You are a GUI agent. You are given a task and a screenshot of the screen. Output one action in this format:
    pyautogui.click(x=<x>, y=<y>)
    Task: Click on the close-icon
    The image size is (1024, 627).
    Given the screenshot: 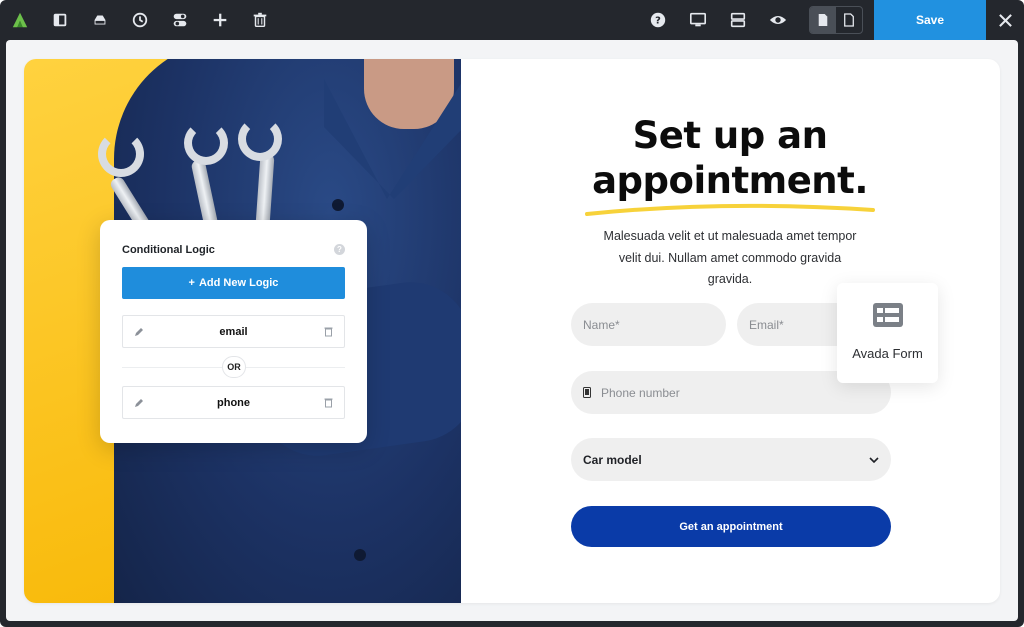 What is the action you would take?
    pyautogui.click(x=1005, y=20)
    